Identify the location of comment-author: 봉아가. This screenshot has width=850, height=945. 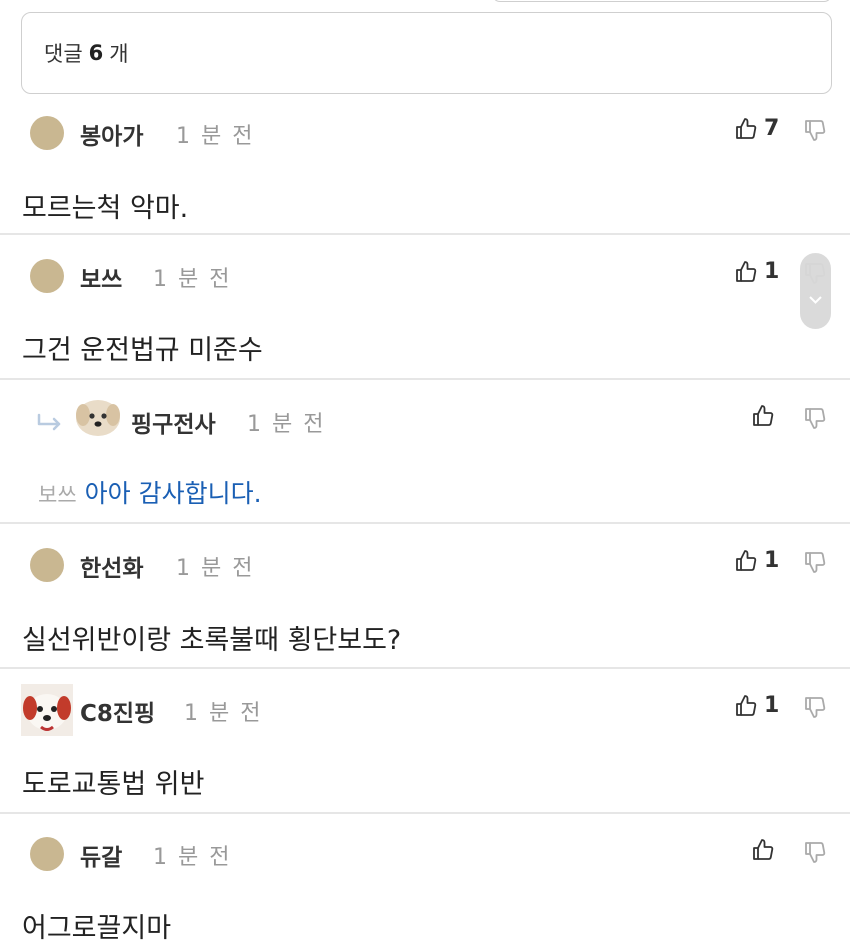
(111, 134).